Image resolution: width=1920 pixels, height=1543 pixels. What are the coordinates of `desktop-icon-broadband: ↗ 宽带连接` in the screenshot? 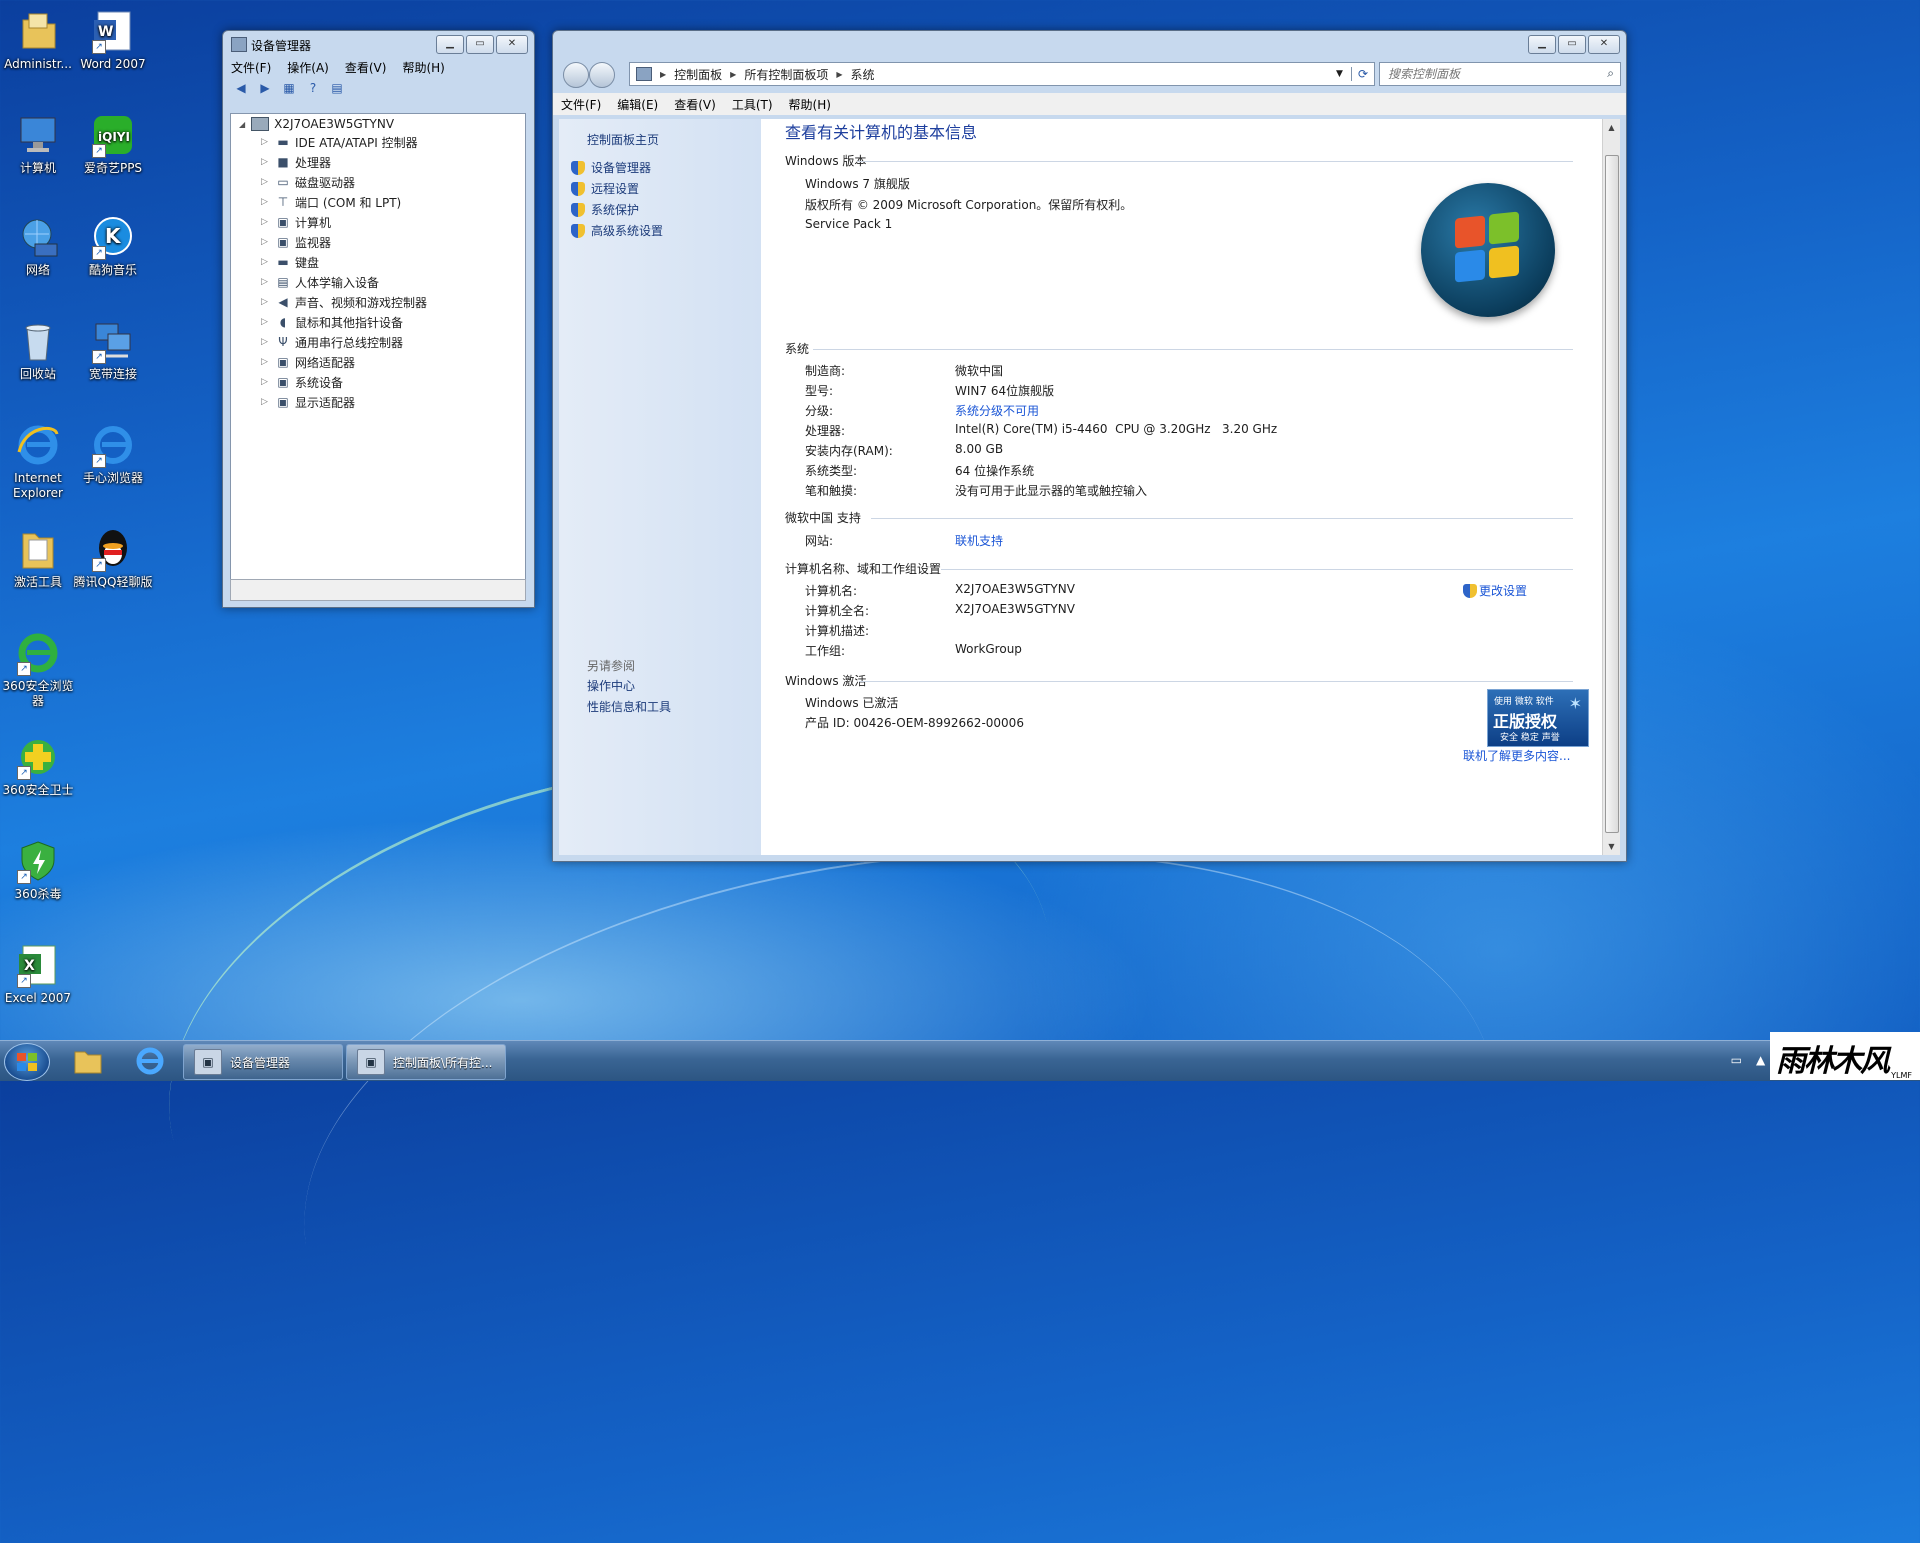 It's located at (113, 350).